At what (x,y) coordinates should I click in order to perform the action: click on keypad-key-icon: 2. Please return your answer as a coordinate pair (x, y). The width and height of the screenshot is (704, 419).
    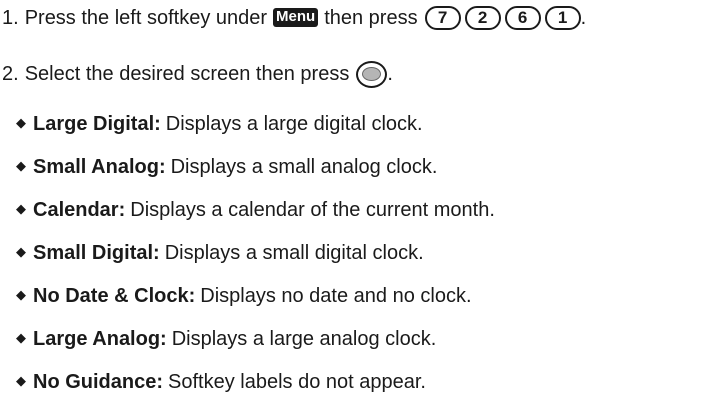
    Looking at the image, I should click on (482, 18).